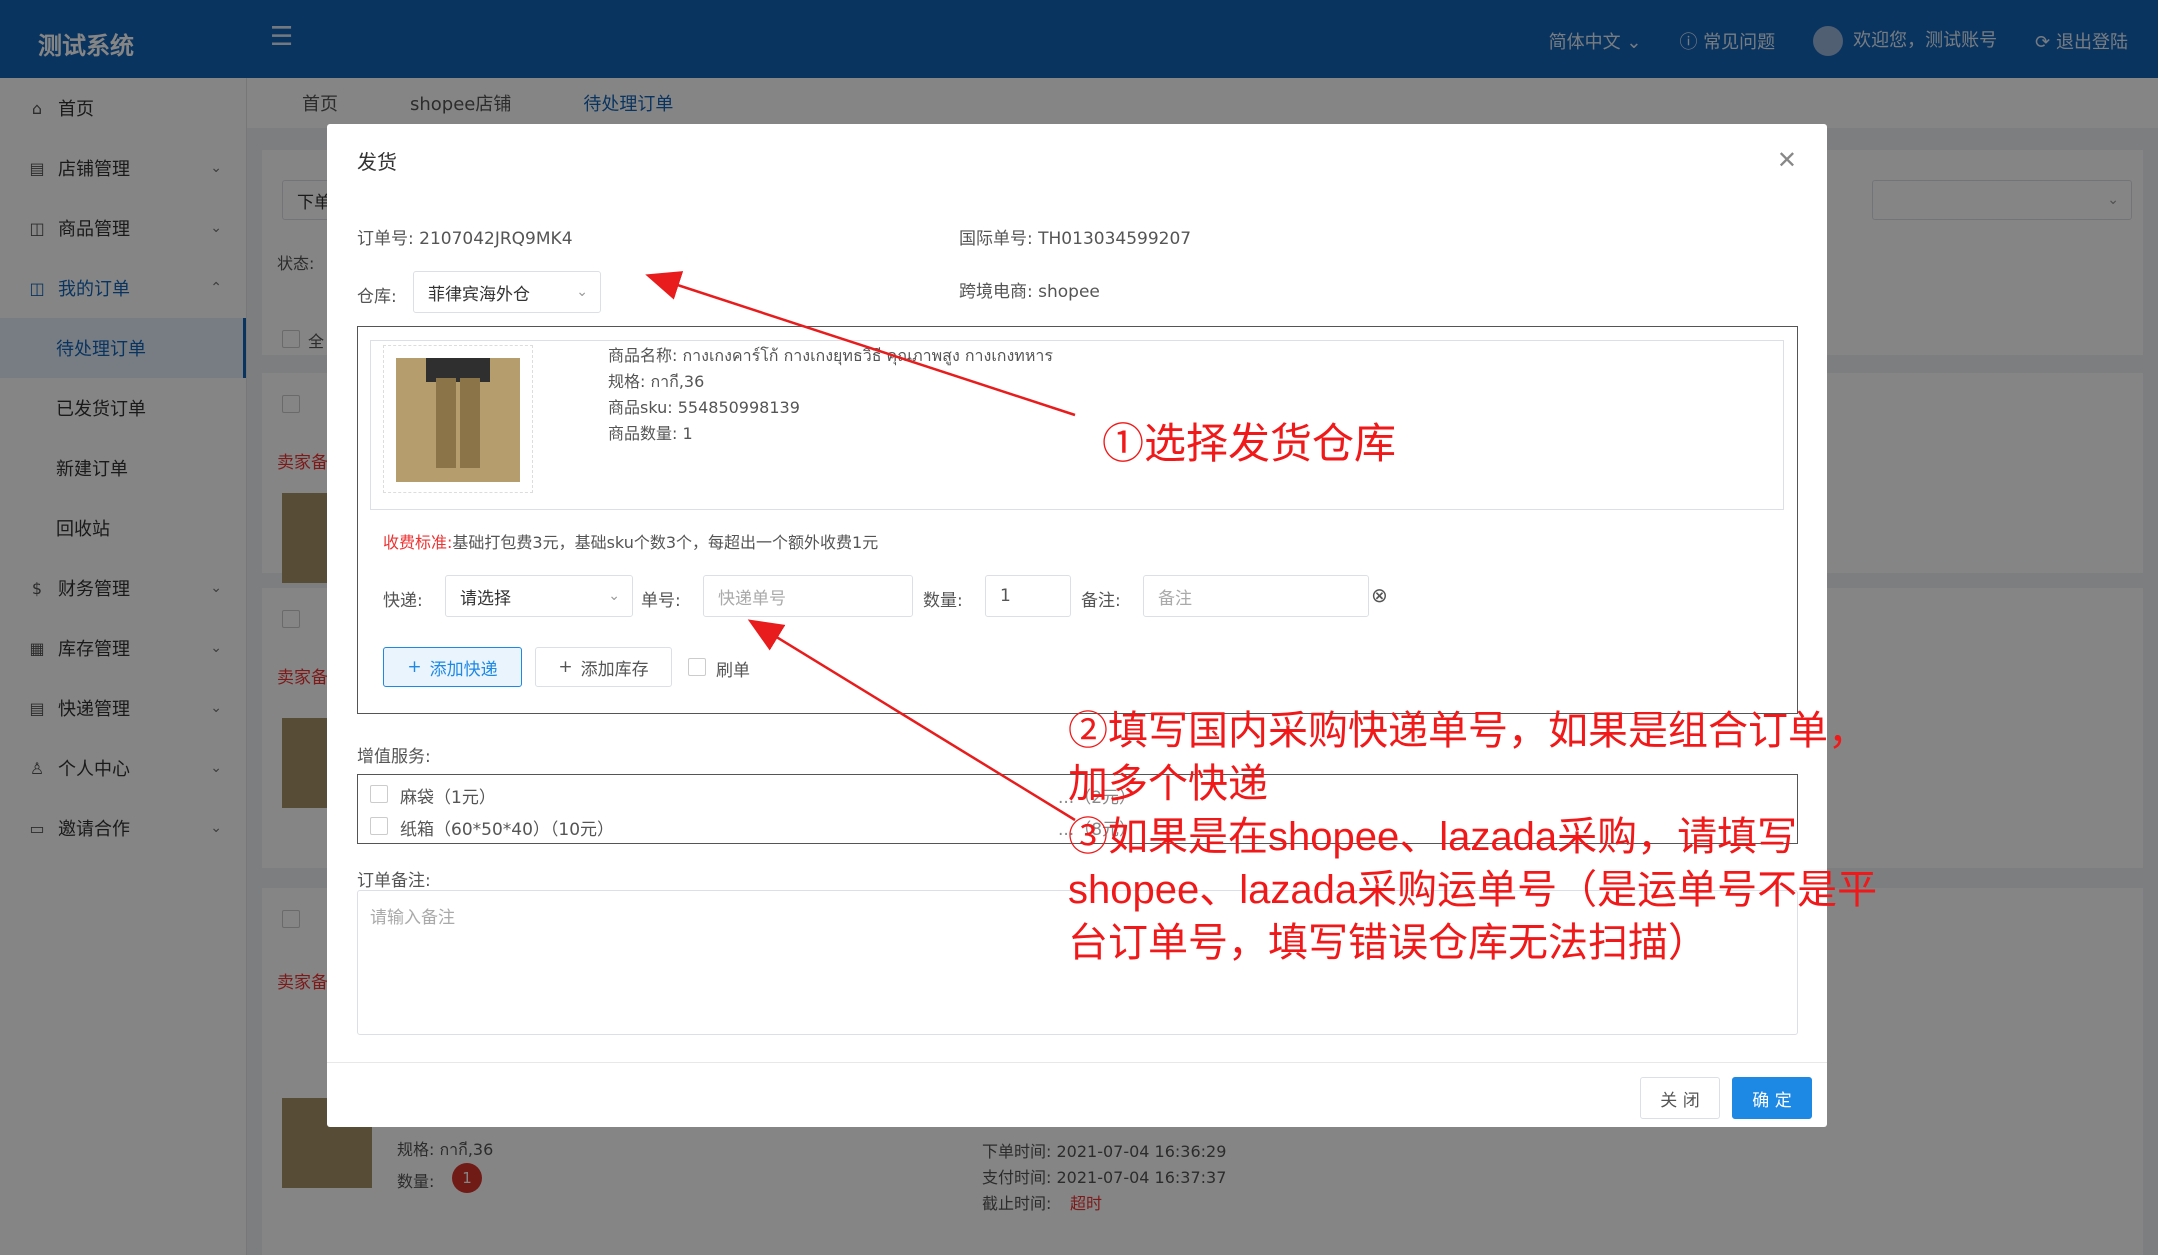  I want to click on remark-label: 备注:, so click(1101, 601).